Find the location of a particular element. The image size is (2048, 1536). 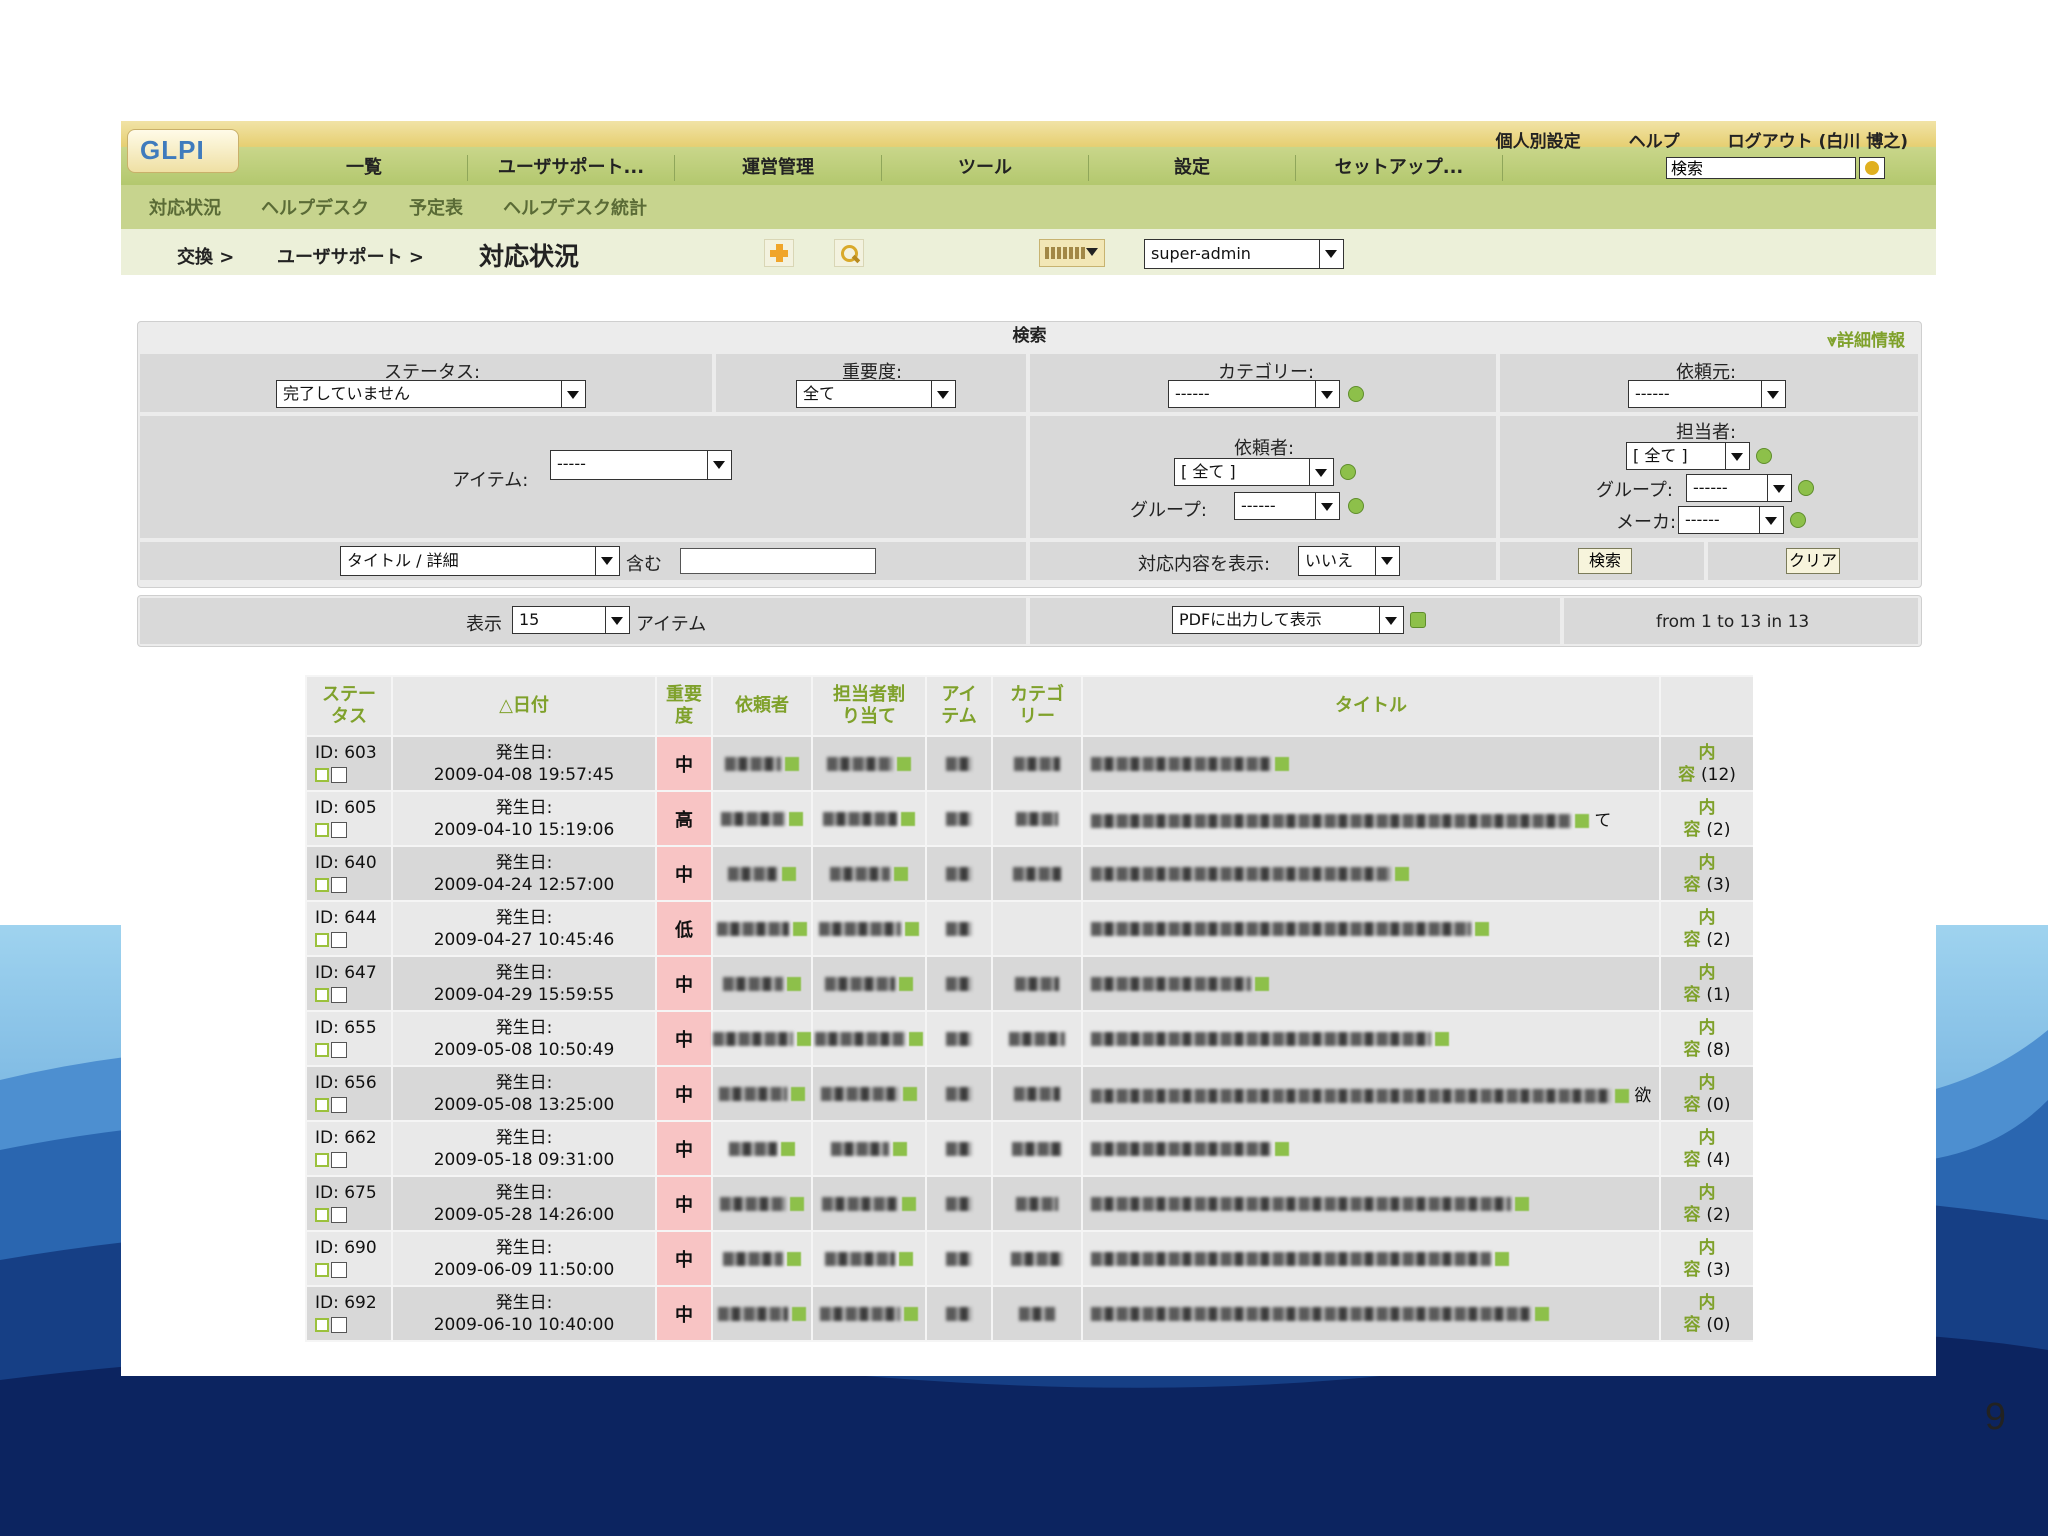

followups-link: 内容 (4) is located at coordinates (1706, 1149).